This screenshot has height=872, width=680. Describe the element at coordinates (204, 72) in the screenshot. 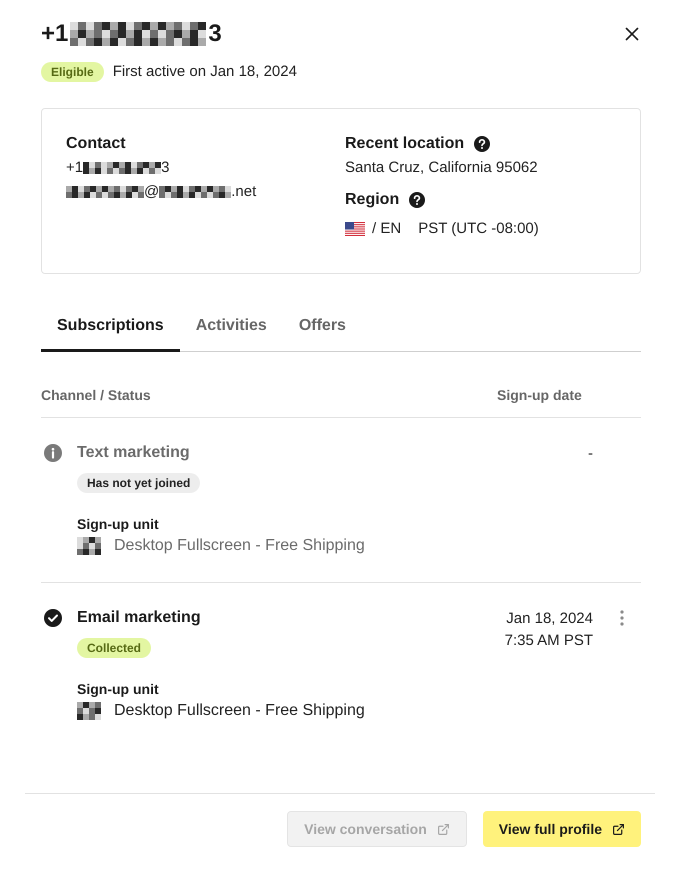

I see `first-active-text: First active on Jan 18, 2024` at that location.